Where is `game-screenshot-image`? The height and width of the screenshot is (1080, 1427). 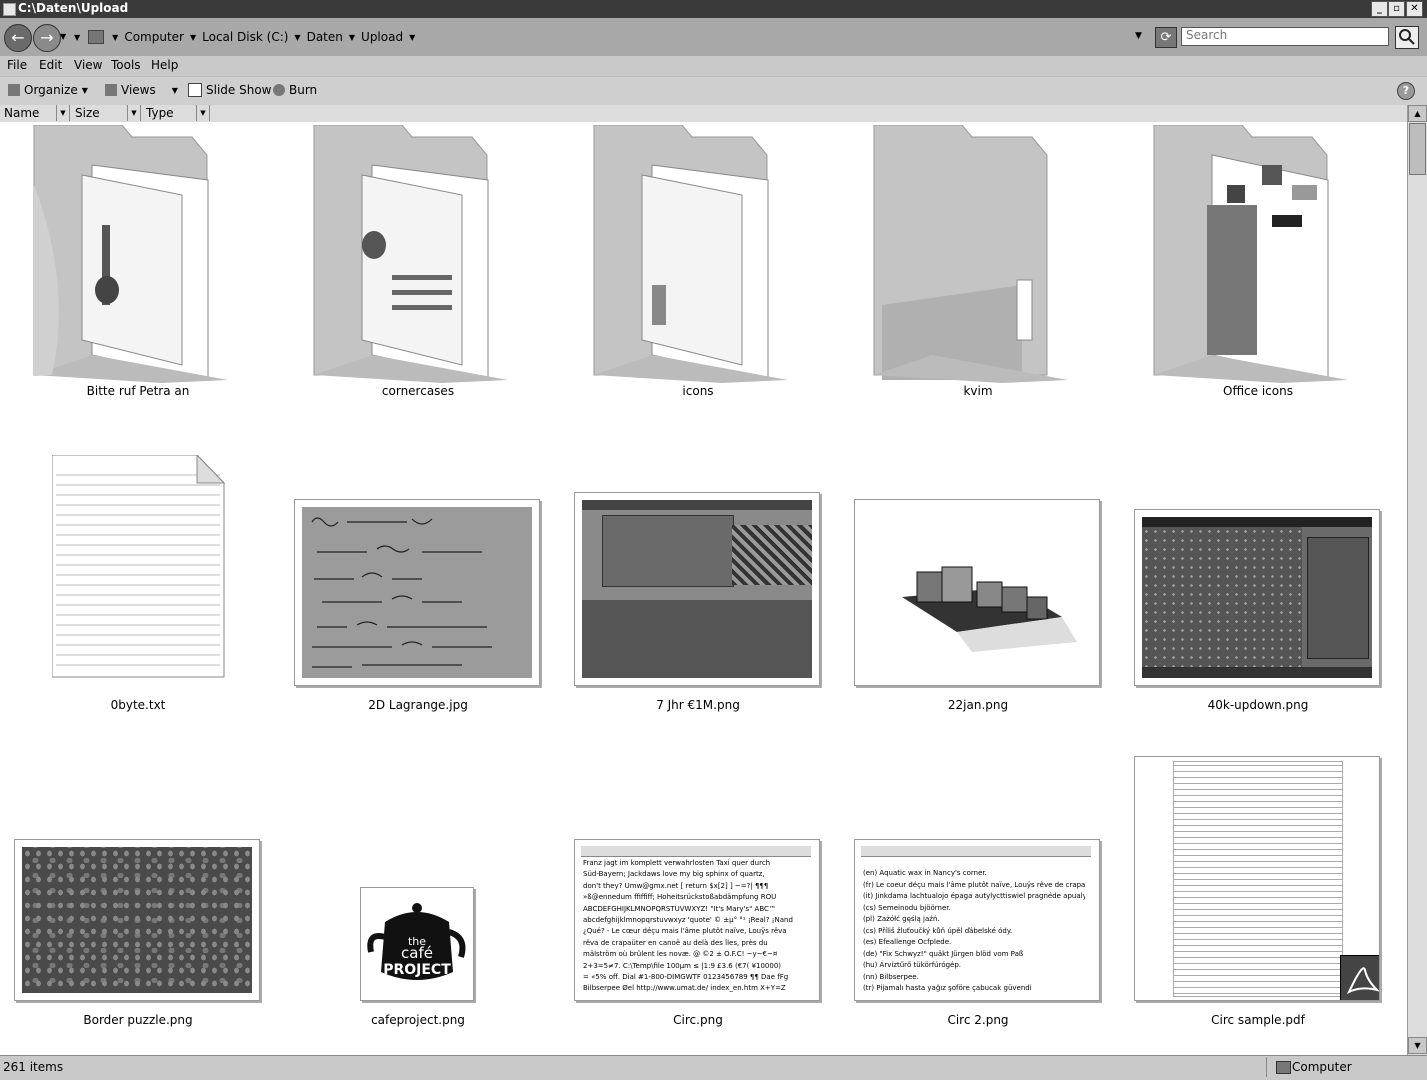
game-screenshot-image is located at coordinates (697, 589).